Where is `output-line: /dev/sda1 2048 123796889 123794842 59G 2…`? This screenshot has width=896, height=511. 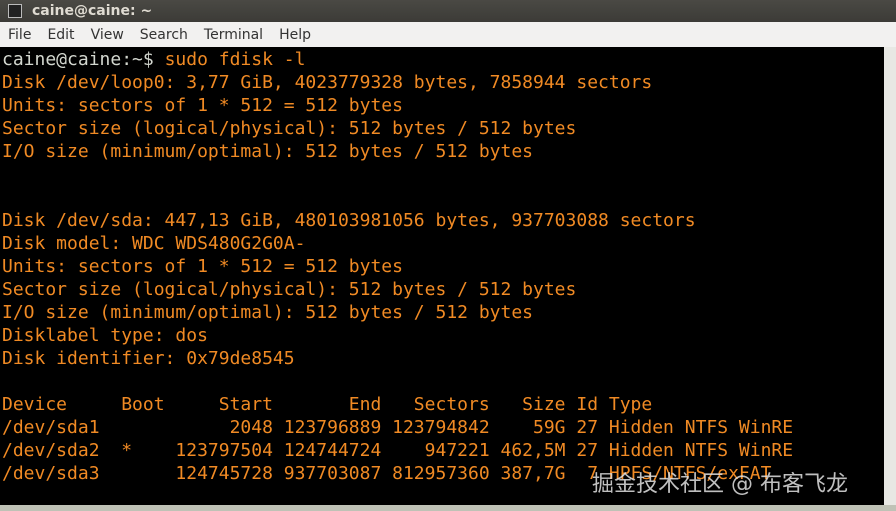
output-line: /dev/sda1 2048 123796889 123794842 59G 2… is located at coordinates (398, 427).